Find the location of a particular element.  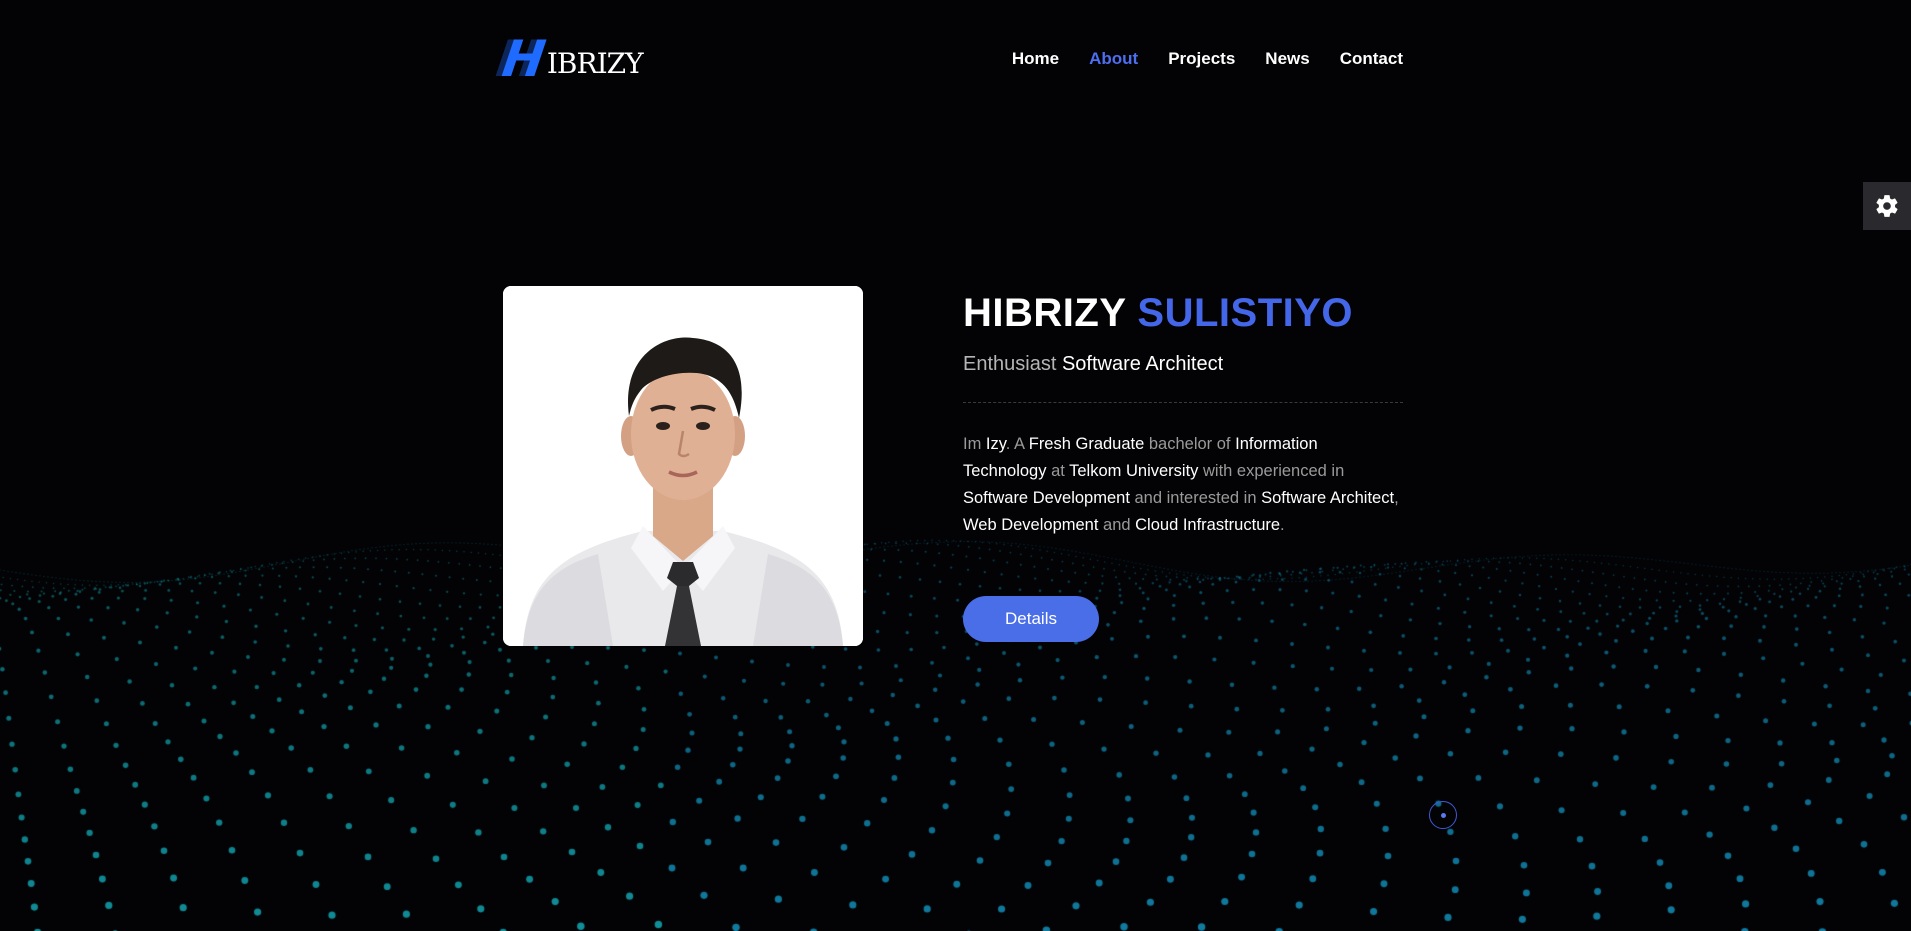

bio-highlight: Software Architect is located at coordinates (1328, 498).